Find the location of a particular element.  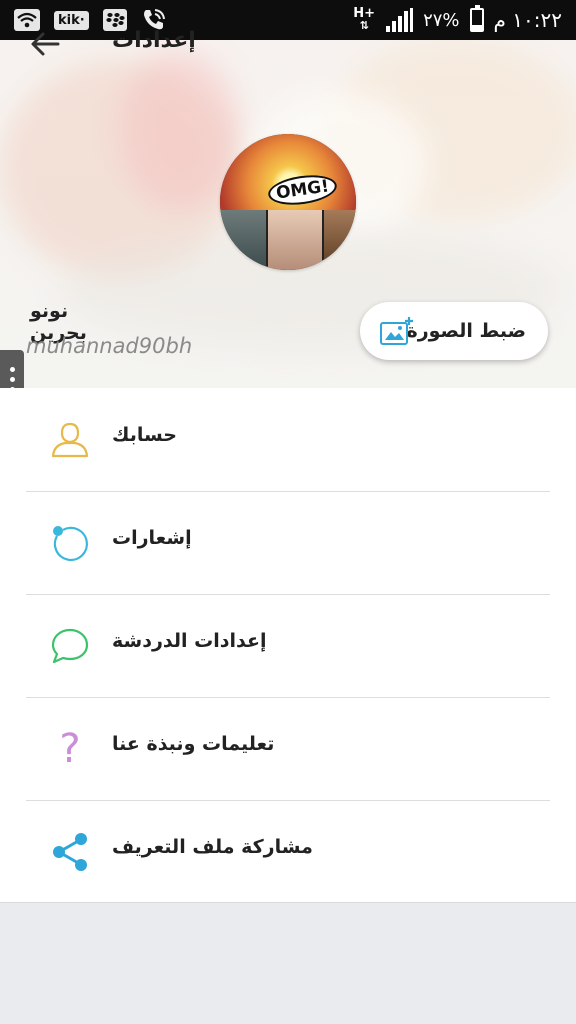

status-time: ١٠:٢٢ م is located at coordinates (527, 20).